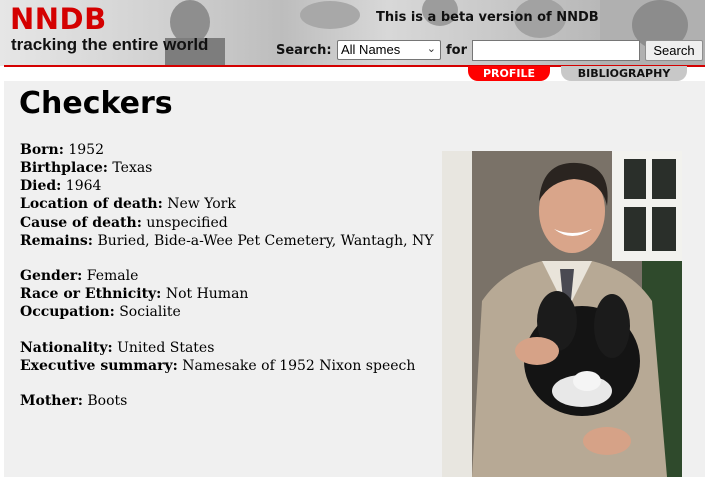 The width and height of the screenshot is (705, 477). I want to click on fact-value: New York, so click(201, 204).